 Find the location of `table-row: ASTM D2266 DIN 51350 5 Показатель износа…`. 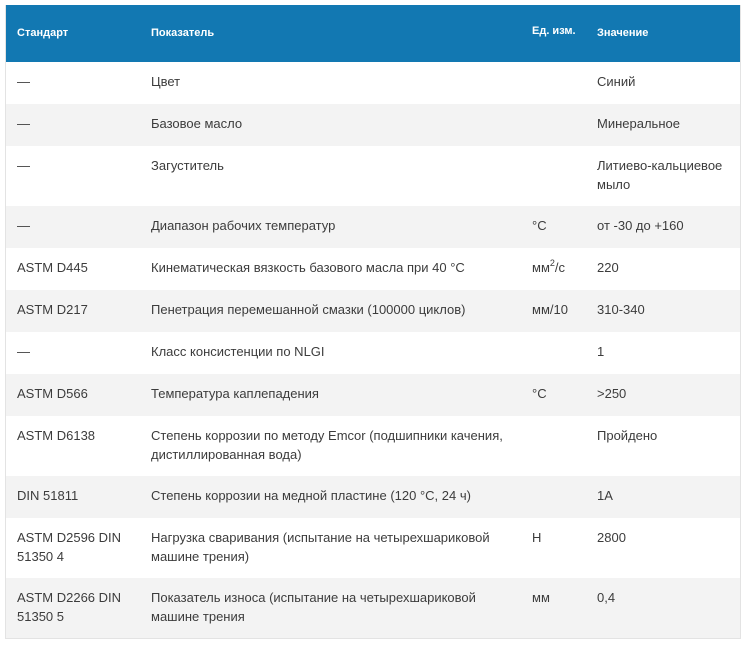

table-row: ASTM D2266 DIN 51350 5 Показатель износа… is located at coordinates (373, 608).